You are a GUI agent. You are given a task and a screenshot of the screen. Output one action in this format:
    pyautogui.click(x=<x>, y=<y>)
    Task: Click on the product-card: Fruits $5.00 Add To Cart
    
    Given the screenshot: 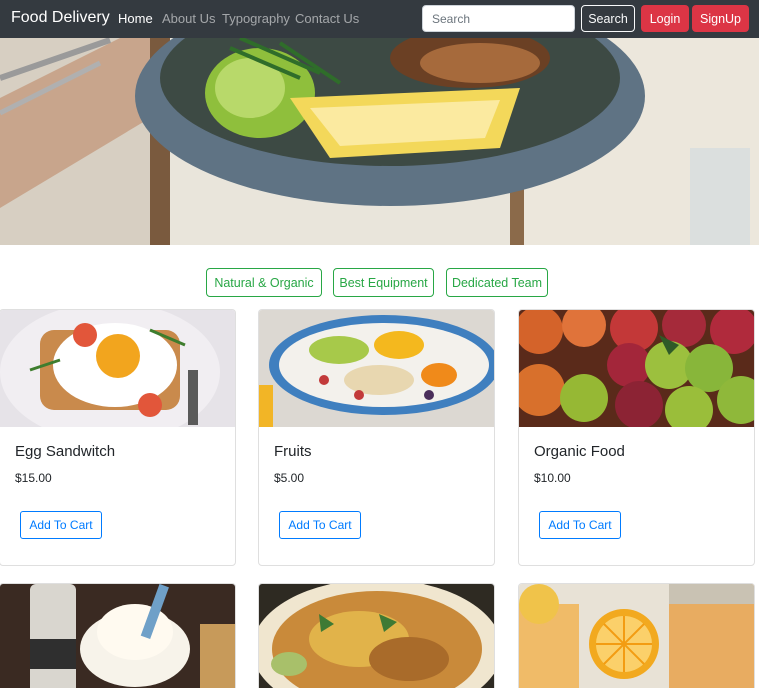 What is the action you would take?
    pyautogui.click(x=376, y=437)
    